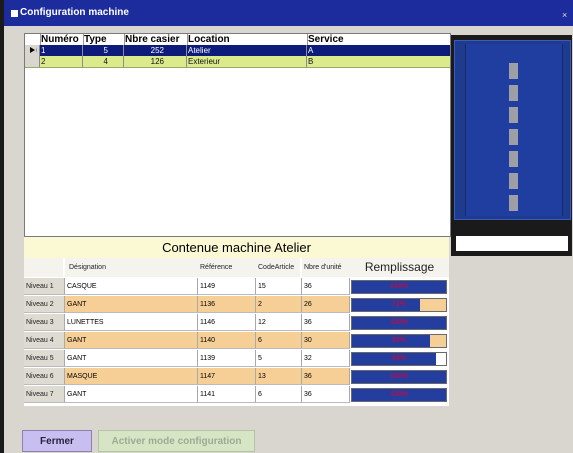 The image size is (573, 453). Describe the element at coordinates (227, 394) in the screenshot. I see `cell-reference: 1141` at that location.